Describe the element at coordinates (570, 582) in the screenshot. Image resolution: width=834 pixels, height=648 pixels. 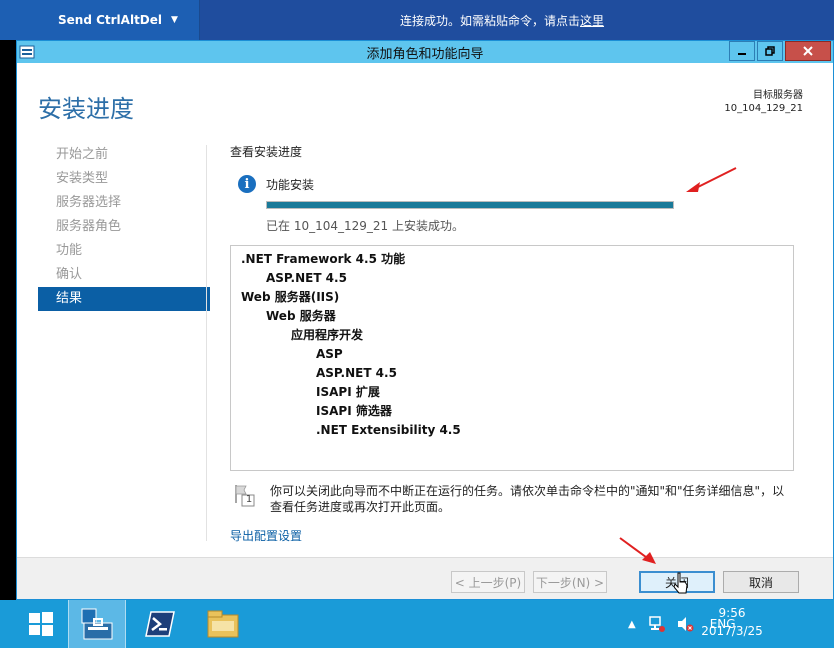
I see `next-button: 下一步(N) >` at that location.